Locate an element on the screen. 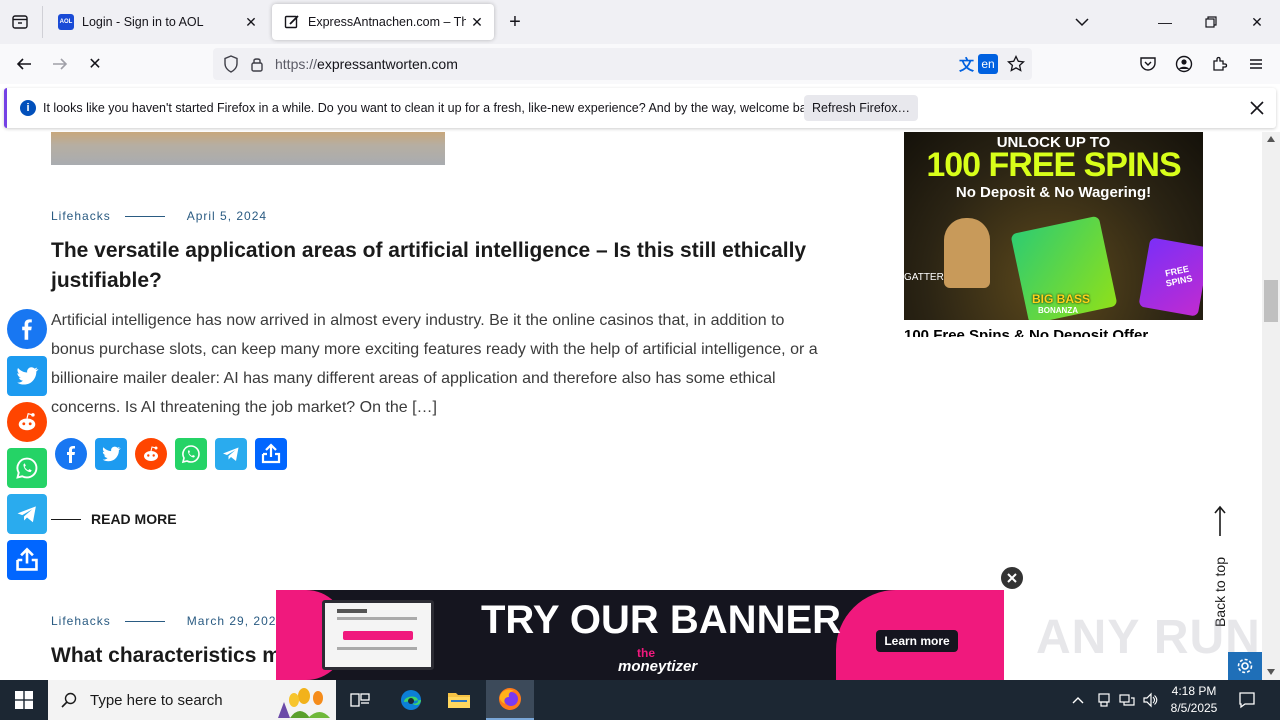  floating-reddit-share-icon is located at coordinates (27, 422).